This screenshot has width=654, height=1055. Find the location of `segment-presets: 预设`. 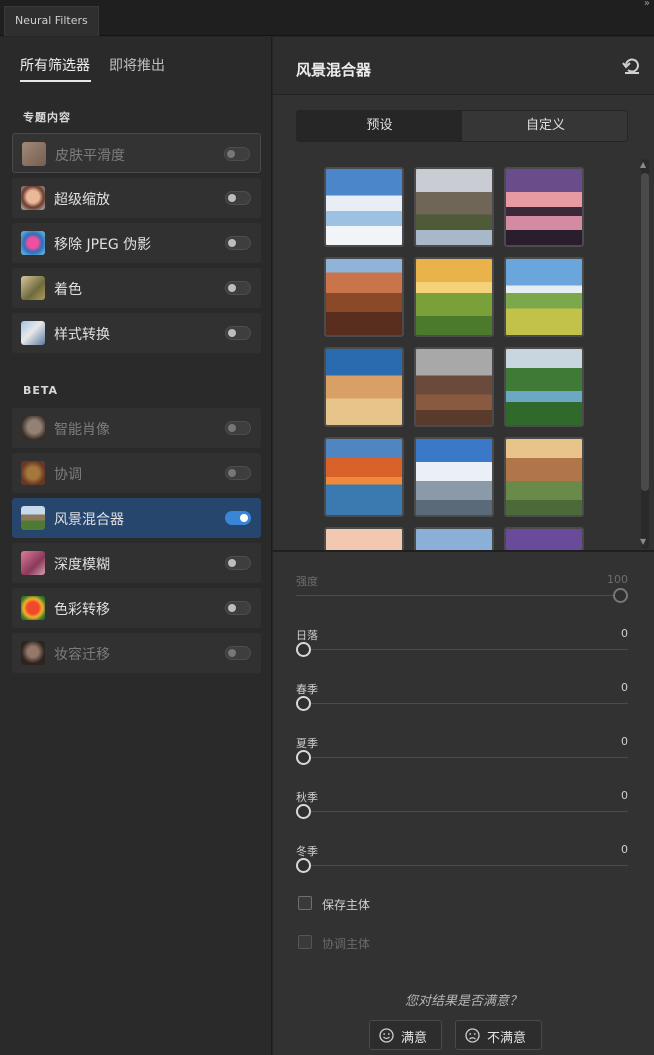

segment-presets: 预设 is located at coordinates (379, 126).